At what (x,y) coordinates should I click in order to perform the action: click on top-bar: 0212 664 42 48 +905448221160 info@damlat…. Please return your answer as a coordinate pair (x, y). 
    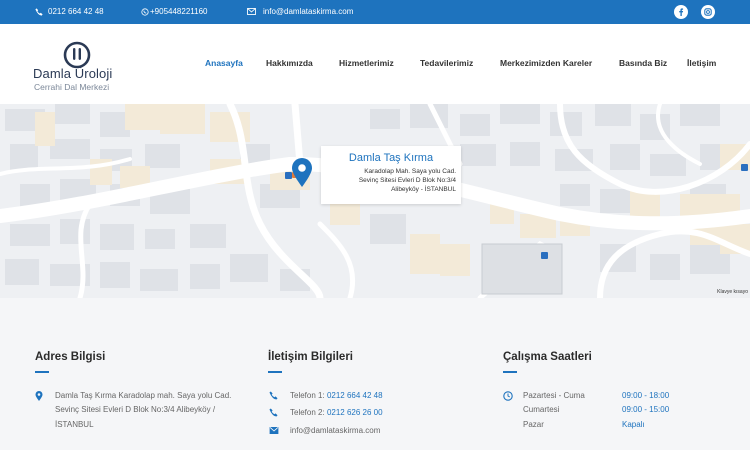
    Looking at the image, I should click on (375, 12).